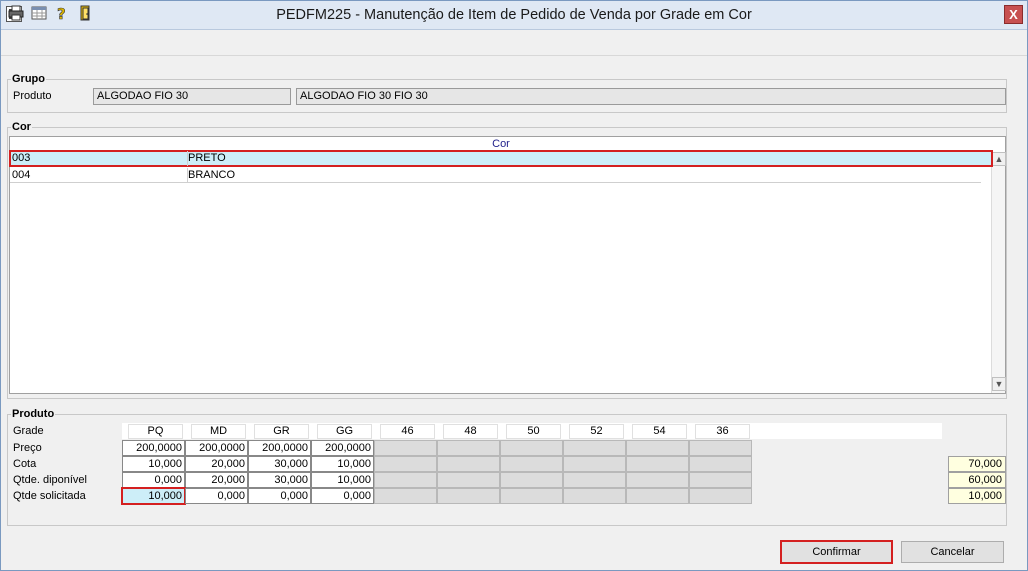 The image size is (1028, 571). Describe the element at coordinates (533, 431) in the screenshot. I see `size-header: 50` at that location.